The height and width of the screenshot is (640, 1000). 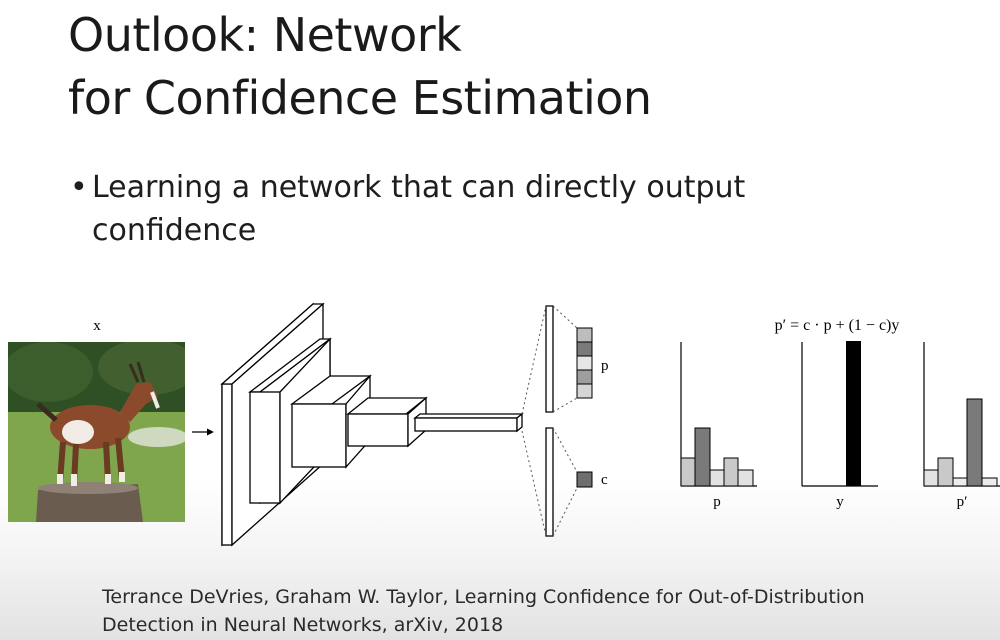 What do you see at coordinates (604, 480) in the screenshot?
I see `c-label: c` at bounding box center [604, 480].